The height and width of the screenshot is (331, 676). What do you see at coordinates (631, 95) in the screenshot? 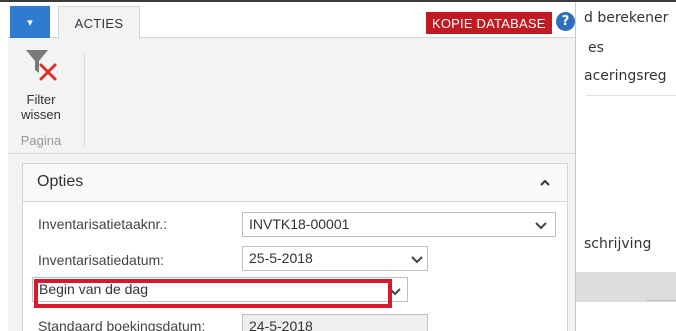
I see `background-divider` at bounding box center [631, 95].